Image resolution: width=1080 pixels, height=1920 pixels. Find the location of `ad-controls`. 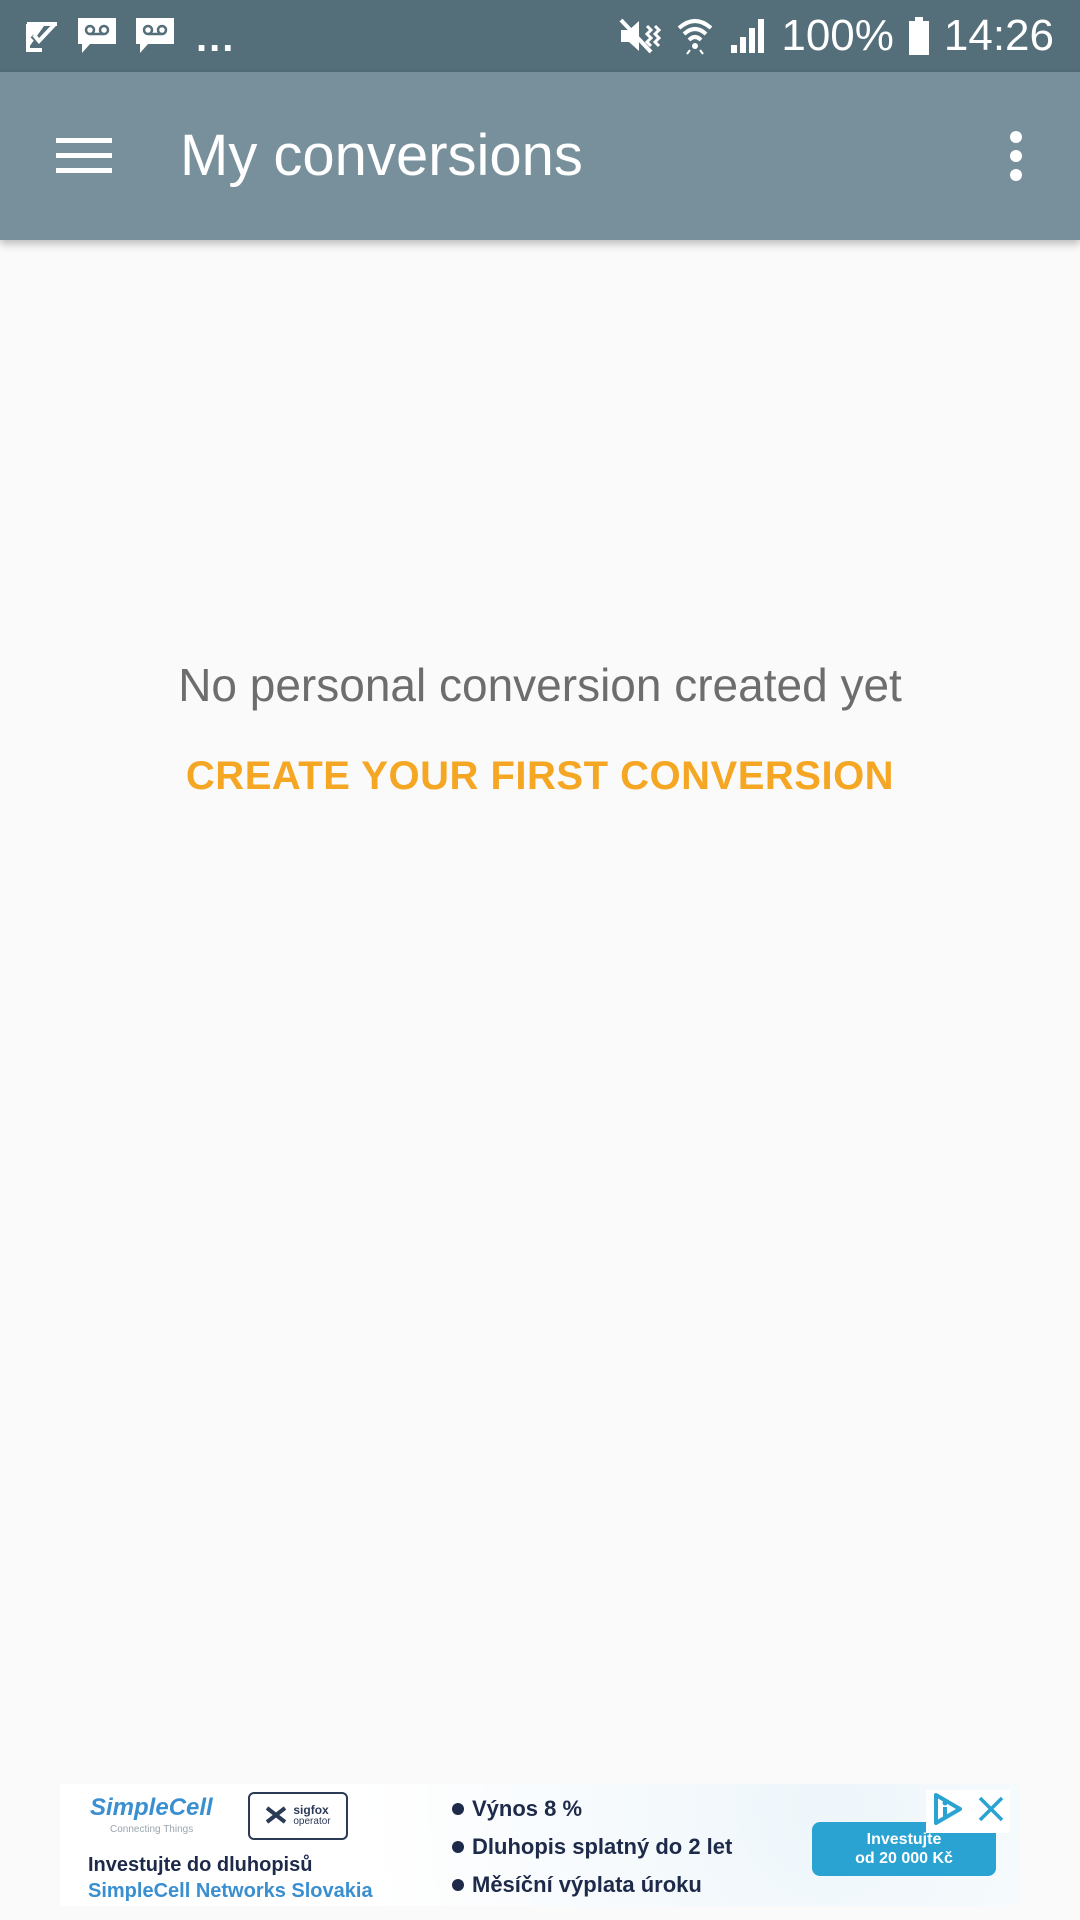

ad-controls is located at coordinates (968, 1811).